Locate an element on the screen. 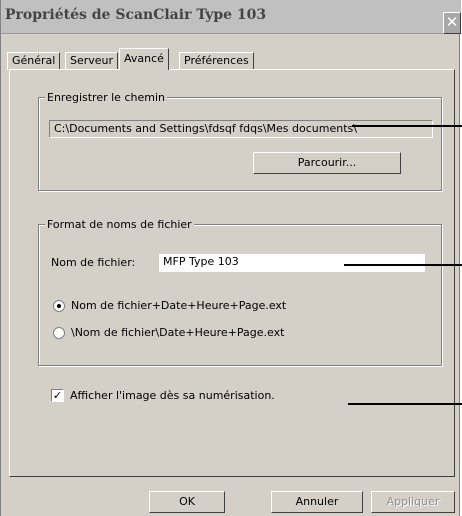  callout-line-path is located at coordinates (407, 126).